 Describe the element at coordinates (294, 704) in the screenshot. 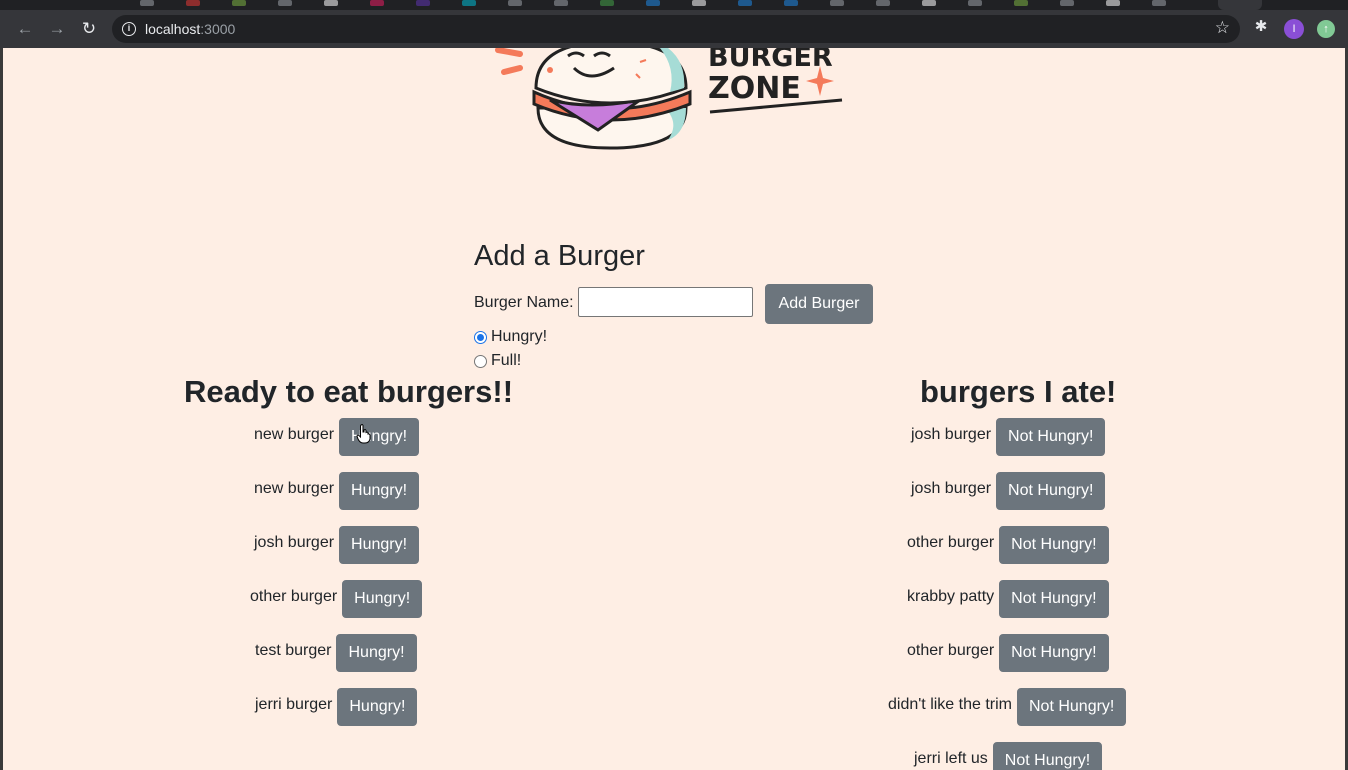

I see `burger-name: jerri burger` at that location.